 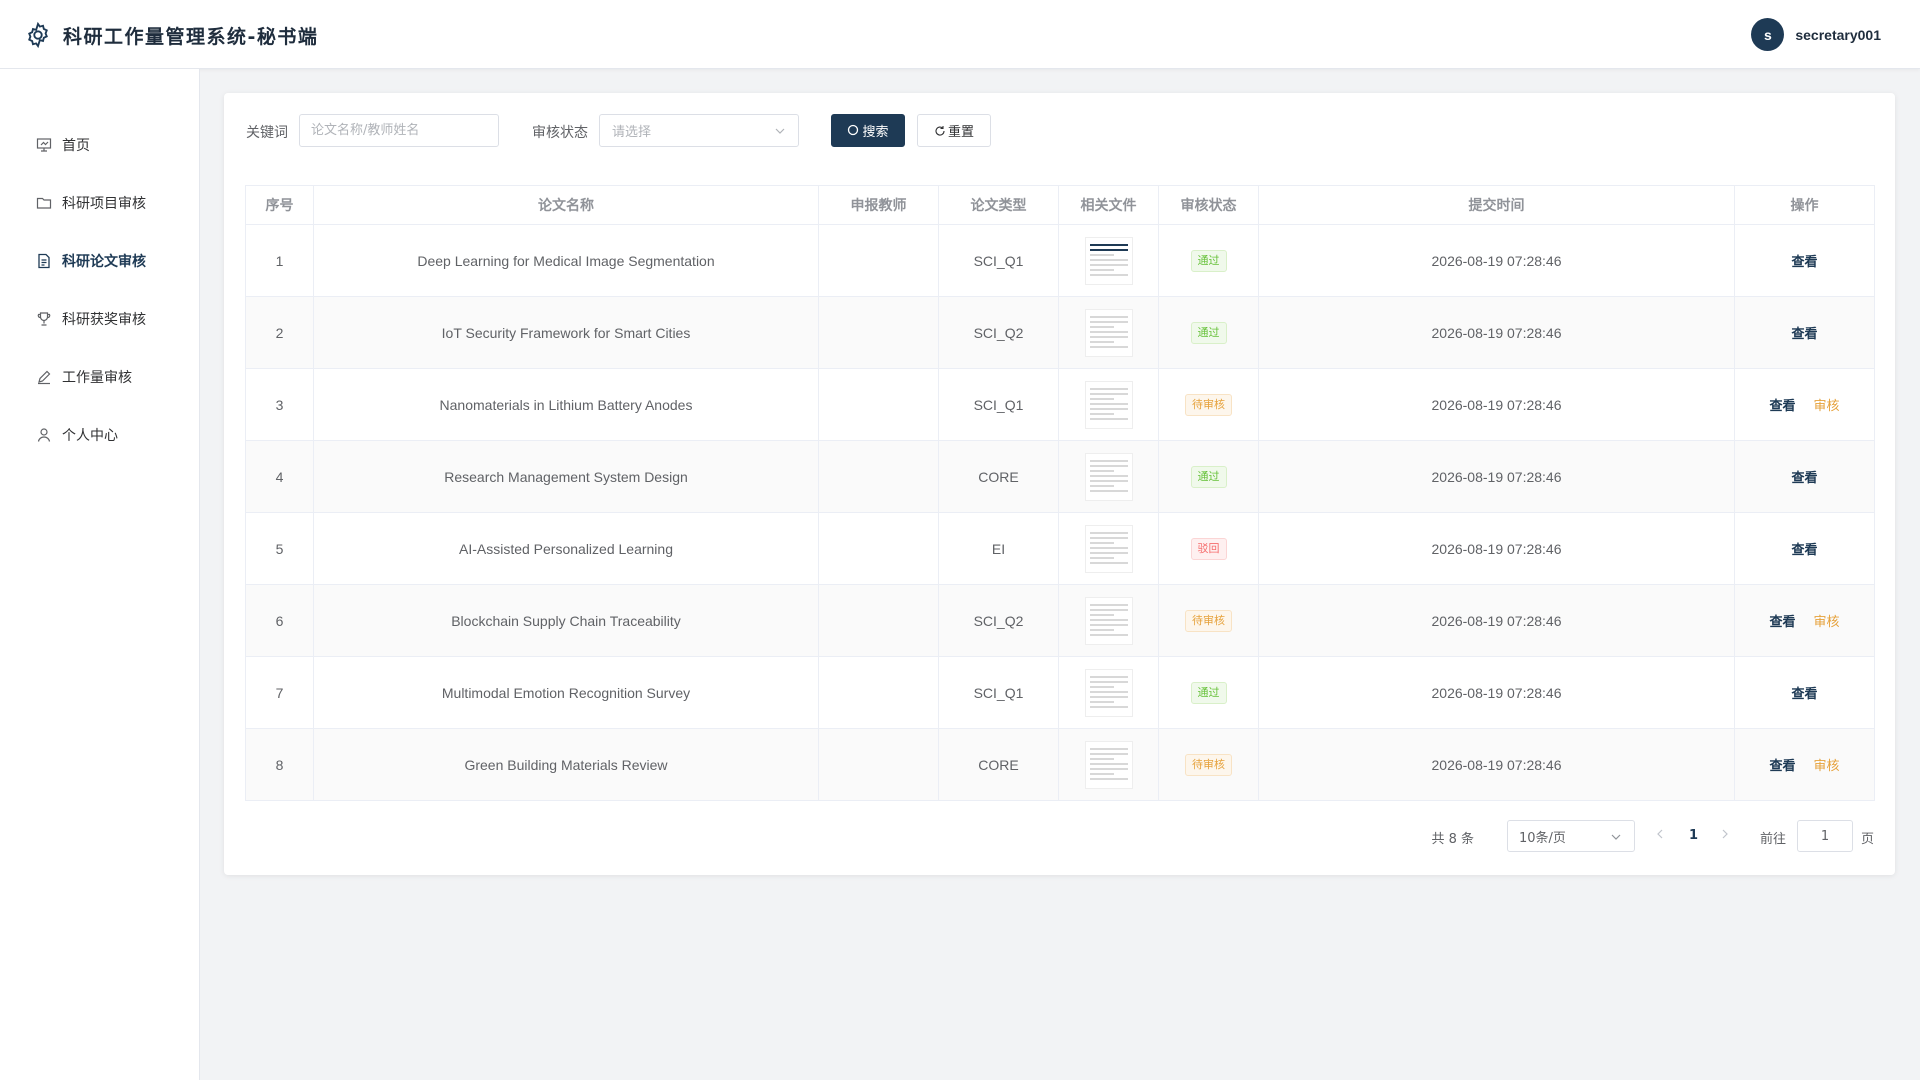 What do you see at coordinates (1768, 34) in the screenshot?
I see `avatar: s` at bounding box center [1768, 34].